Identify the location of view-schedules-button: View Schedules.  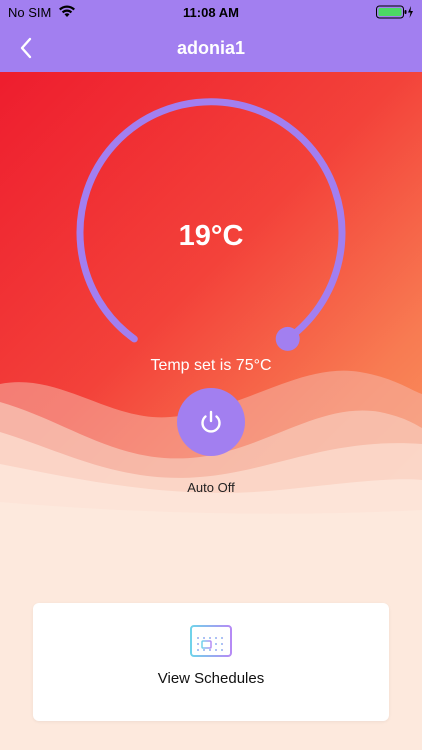
(211, 662).